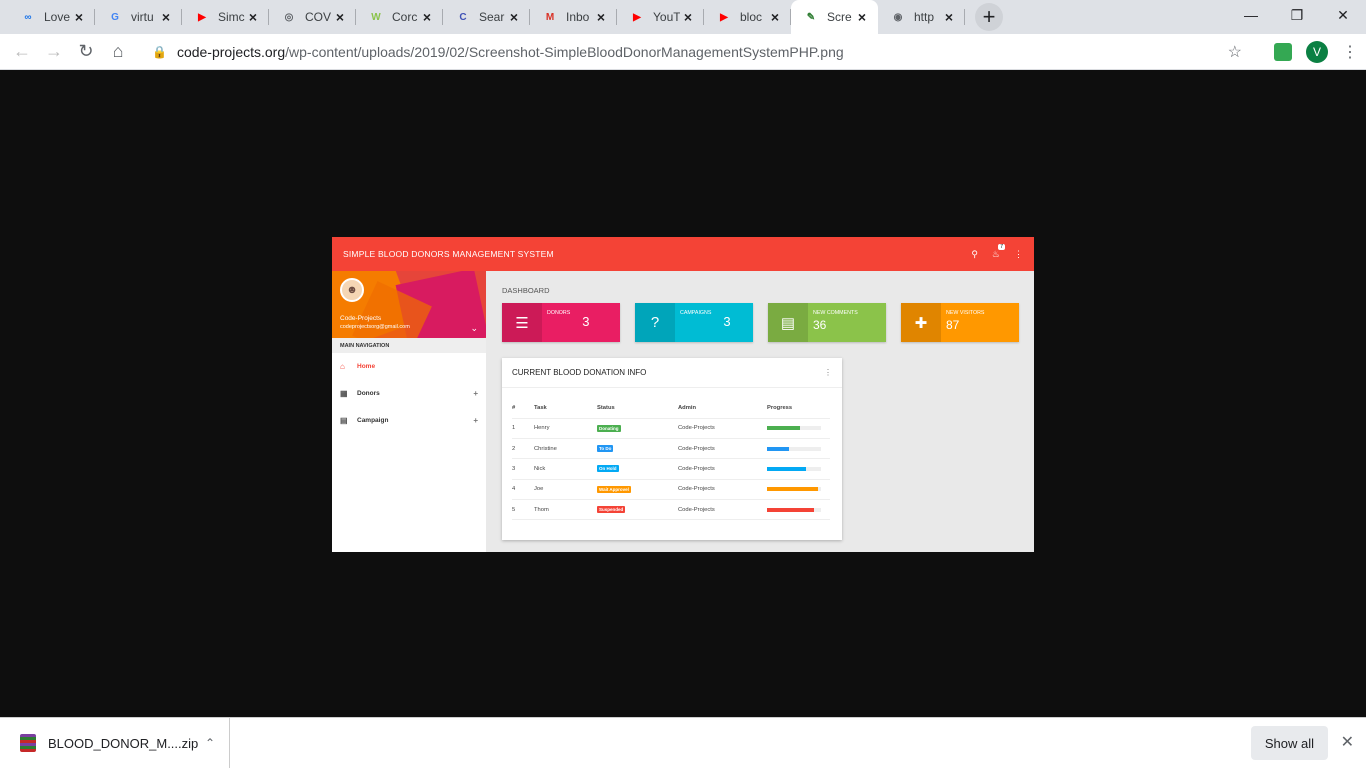 This screenshot has height=768, width=1366. I want to click on zip-file-icon, so click(28, 743).